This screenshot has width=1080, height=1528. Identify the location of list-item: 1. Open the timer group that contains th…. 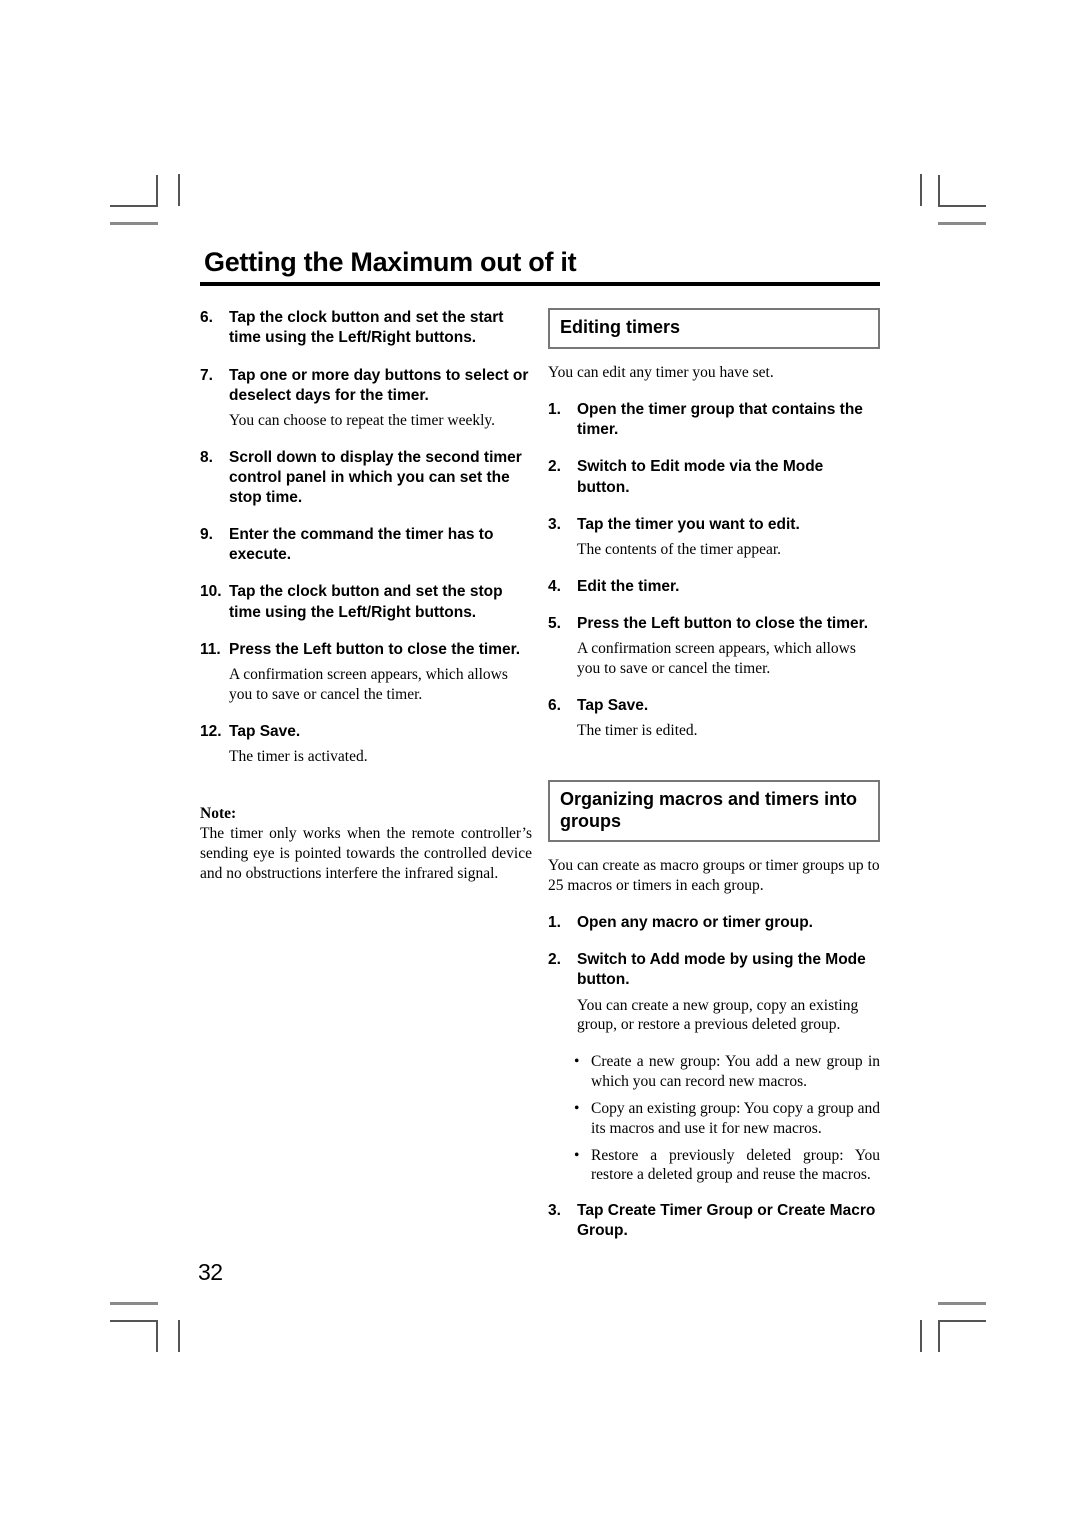
(714, 420).